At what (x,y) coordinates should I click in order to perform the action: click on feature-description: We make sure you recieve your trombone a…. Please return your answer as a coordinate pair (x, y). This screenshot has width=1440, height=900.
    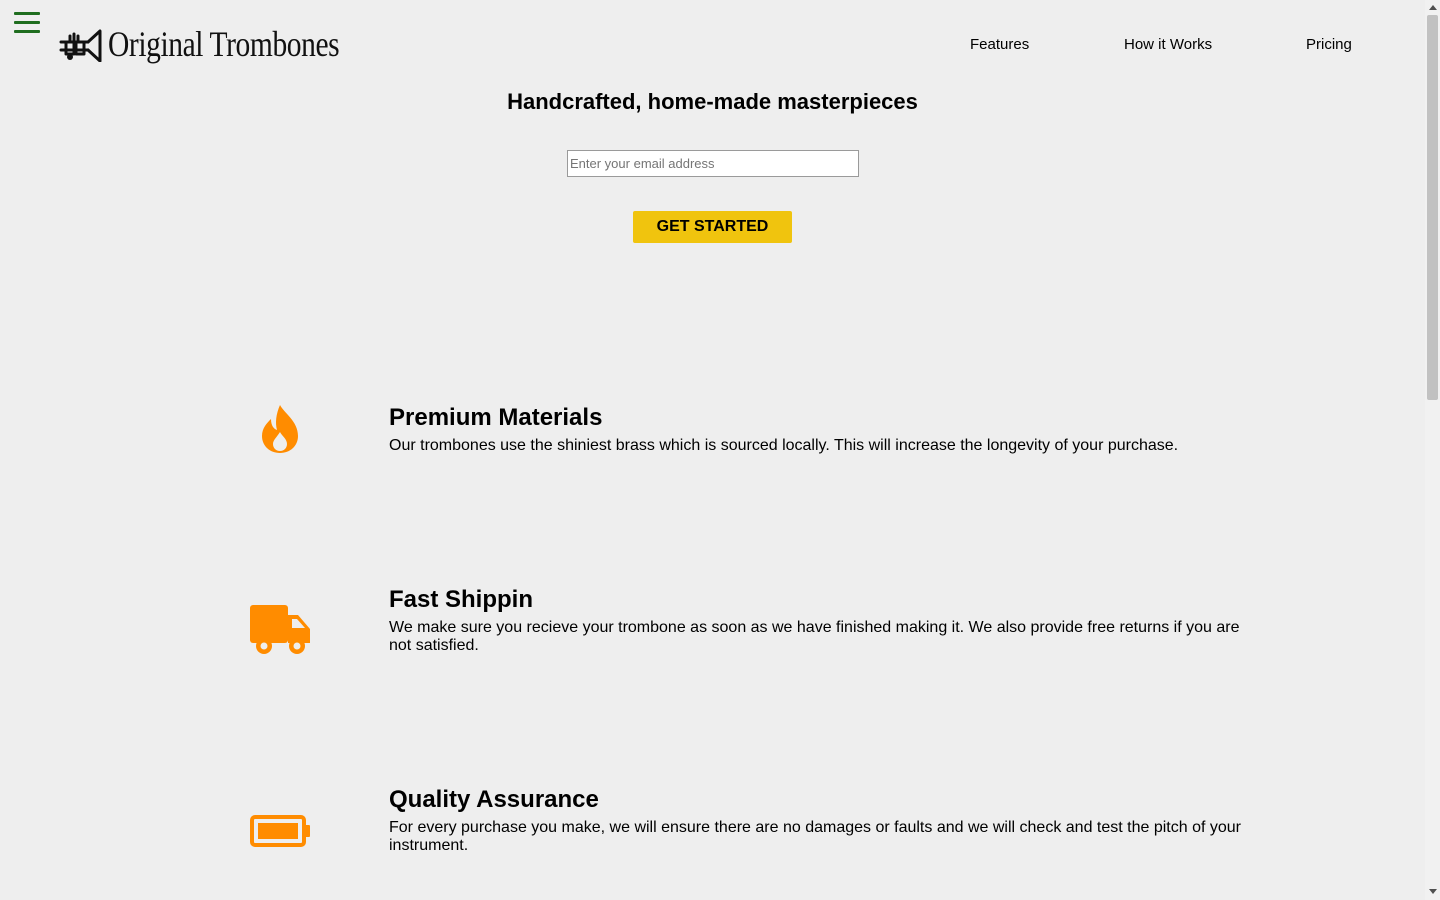
    Looking at the image, I should click on (814, 636).